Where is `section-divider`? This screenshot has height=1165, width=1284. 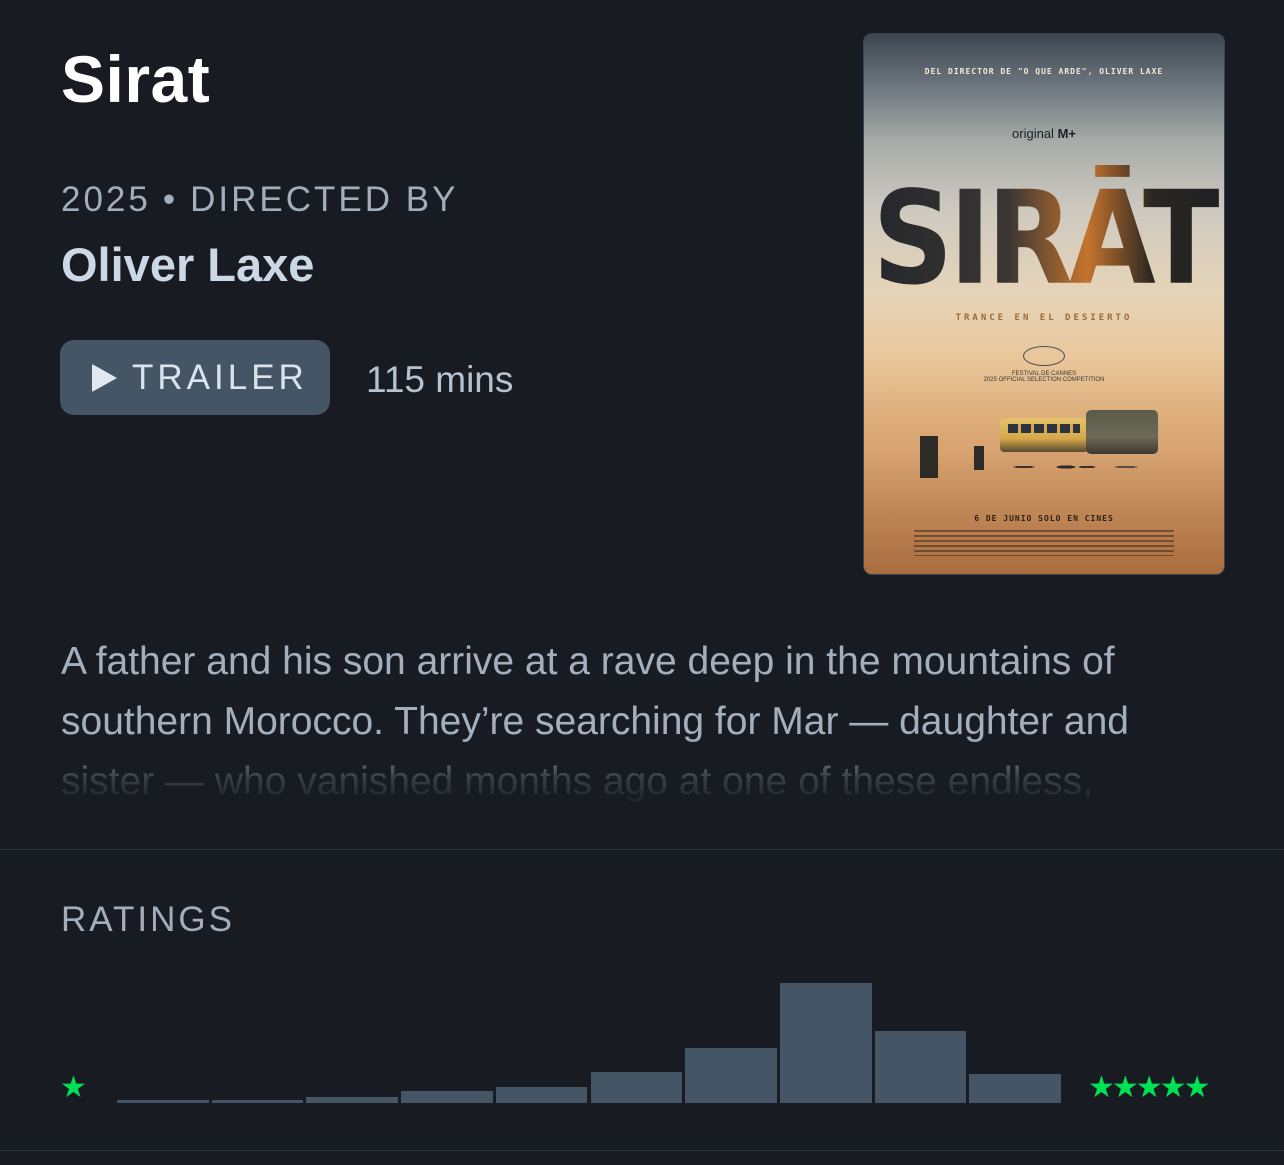
section-divider is located at coordinates (642, 849).